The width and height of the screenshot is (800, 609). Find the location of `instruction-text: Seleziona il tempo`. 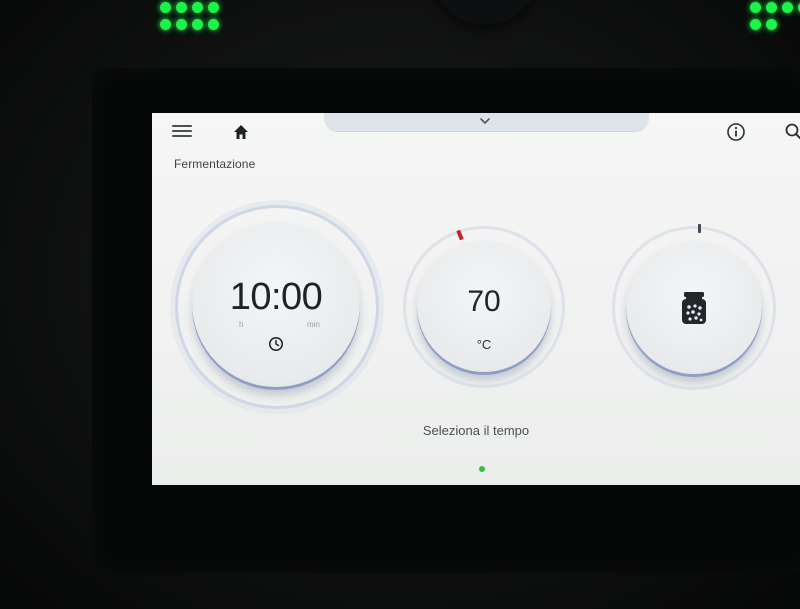

instruction-text: Seleziona il tempo is located at coordinates (476, 430).